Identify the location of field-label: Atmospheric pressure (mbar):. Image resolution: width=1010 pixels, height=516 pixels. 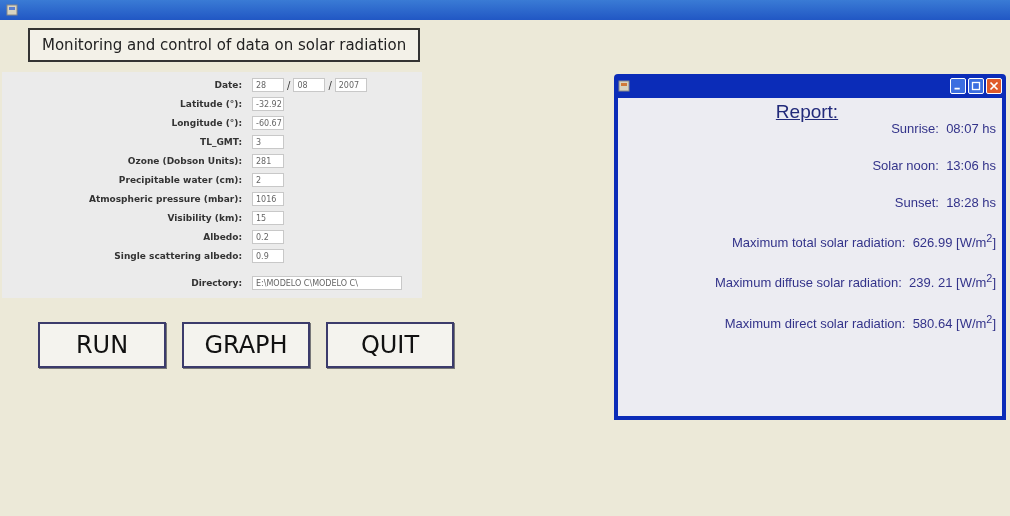
(164, 199).